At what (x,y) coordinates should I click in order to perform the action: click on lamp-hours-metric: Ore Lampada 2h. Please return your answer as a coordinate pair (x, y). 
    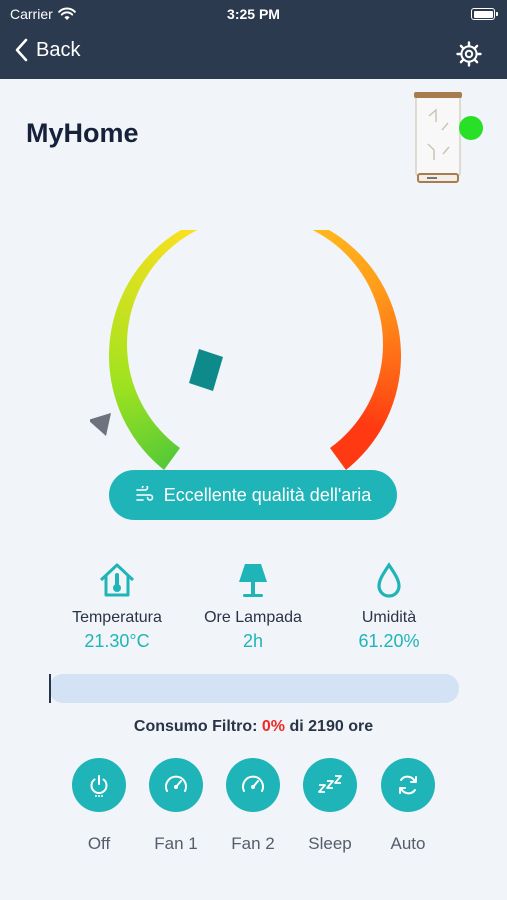
    Looking at the image, I should click on (253, 606).